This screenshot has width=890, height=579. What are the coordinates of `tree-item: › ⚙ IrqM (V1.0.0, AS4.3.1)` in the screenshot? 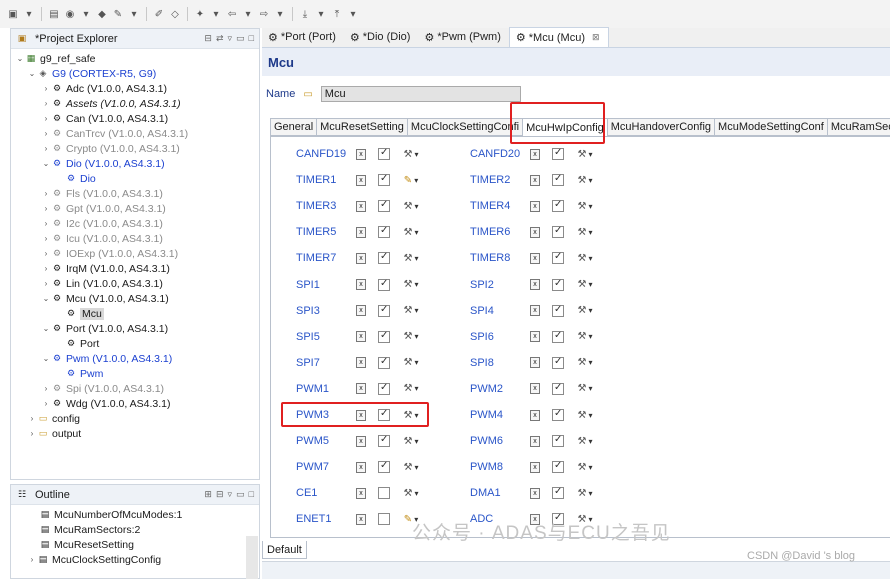 It's located at (135, 268).